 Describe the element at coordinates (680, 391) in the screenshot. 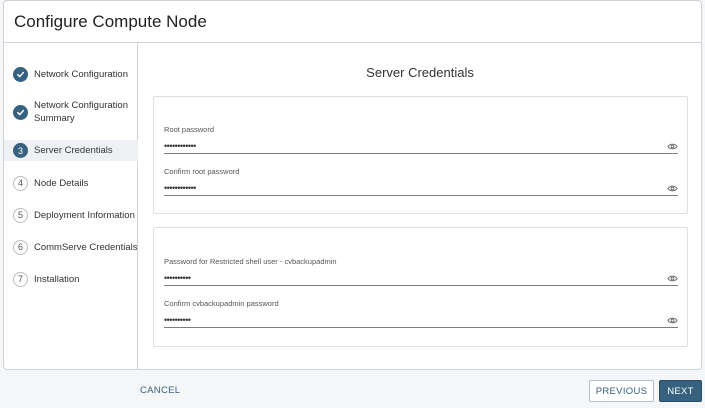

I see `next-button: NEXT` at that location.